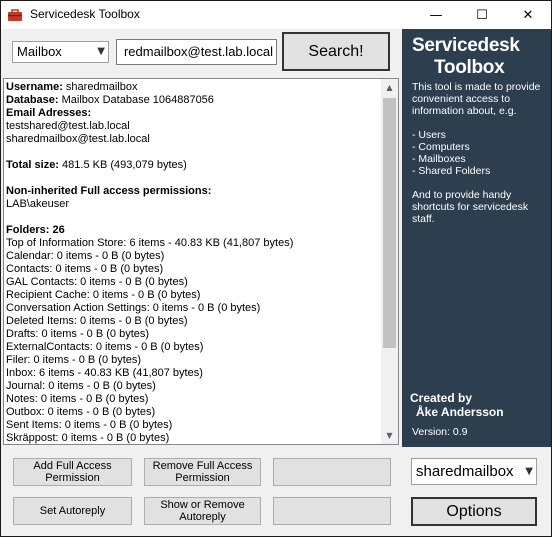 This screenshot has width=552, height=537. I want to click on version-label: Version: 0.9, so click(440, 432).